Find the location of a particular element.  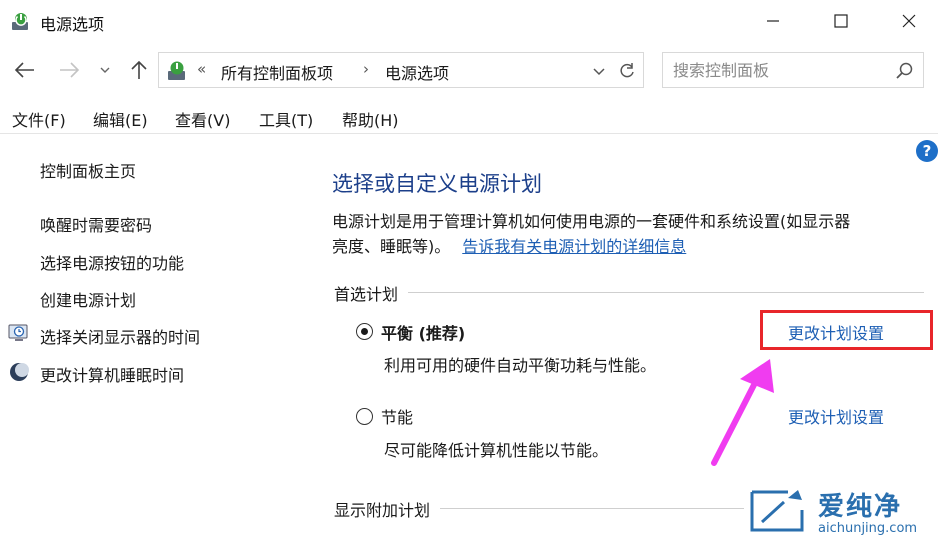

menu-help: 帮助(H) is located at coordinates (370, 119).